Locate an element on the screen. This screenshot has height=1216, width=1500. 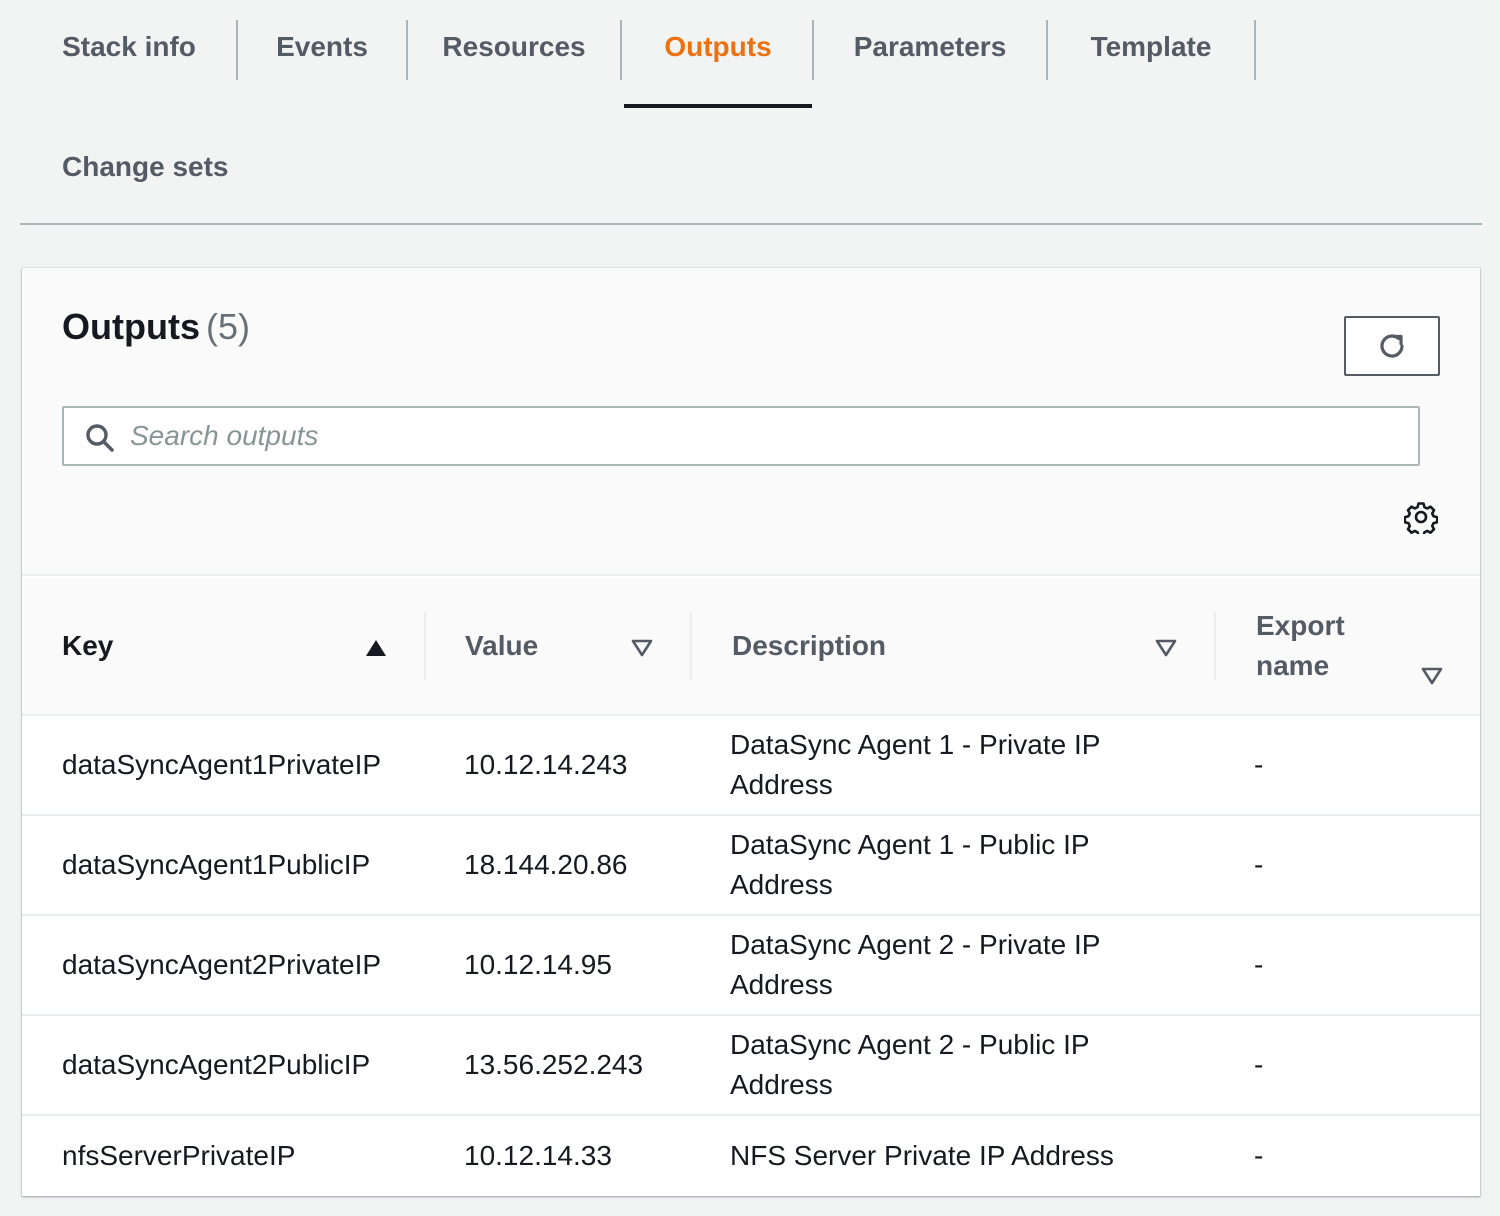
tab-divider is located at coordinates (1255, 50).